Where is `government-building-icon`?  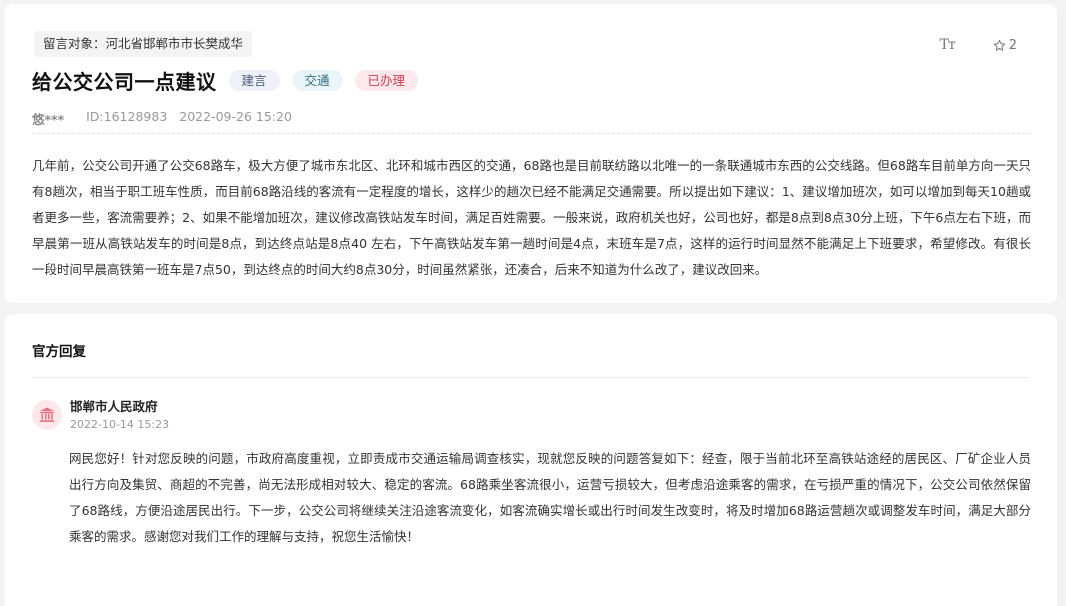 government-building-icon is located at coordinates (47, 415).